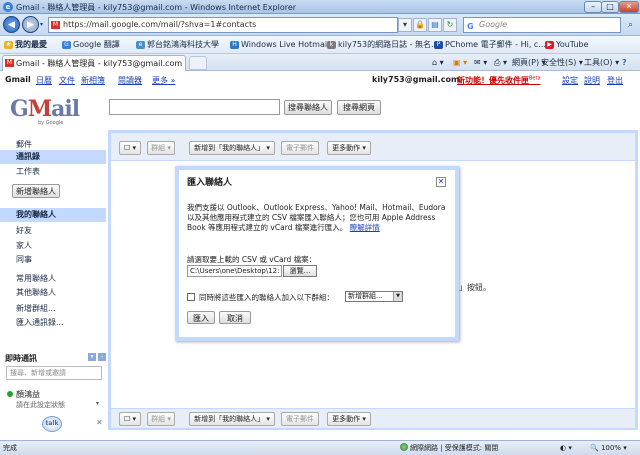 The width and height of the screenshot is (640, 455). I want to click on translate-icon: G, so click(66, 45).